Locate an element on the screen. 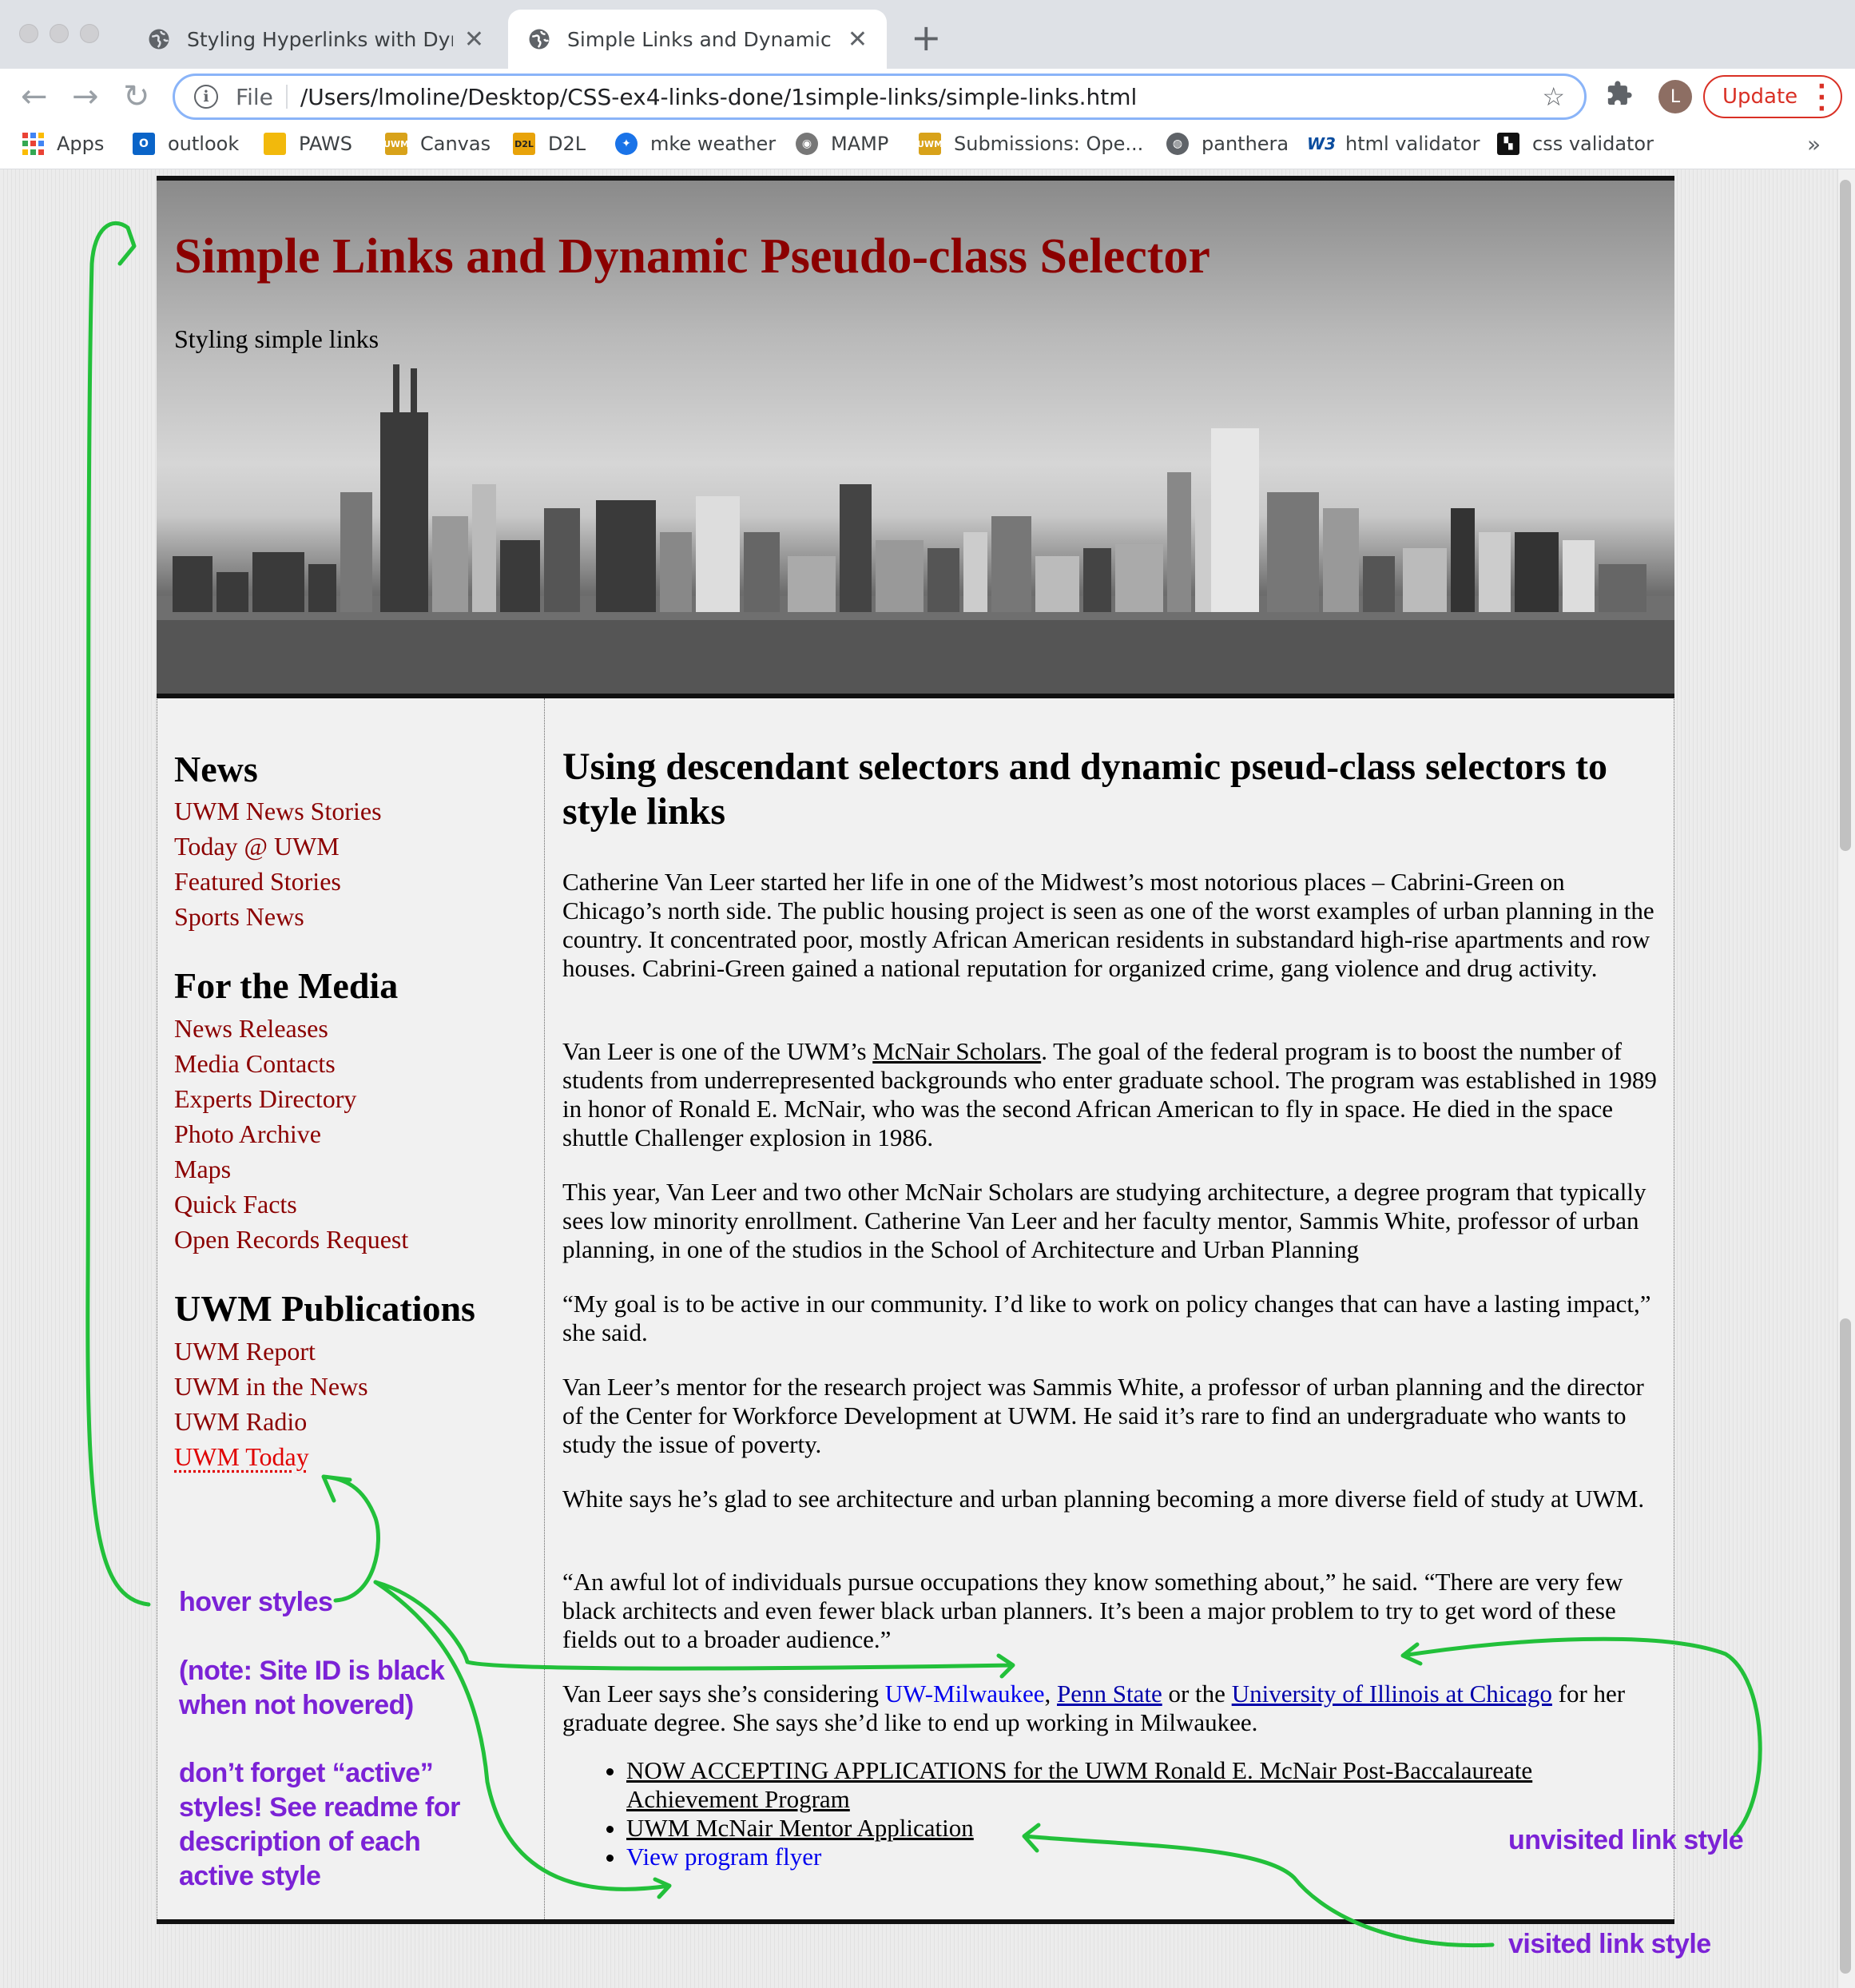 This screenshot has width=1855, height=1988. mcnair-scholars-link: McNair Scholars is located at coordinates (956, 1051).